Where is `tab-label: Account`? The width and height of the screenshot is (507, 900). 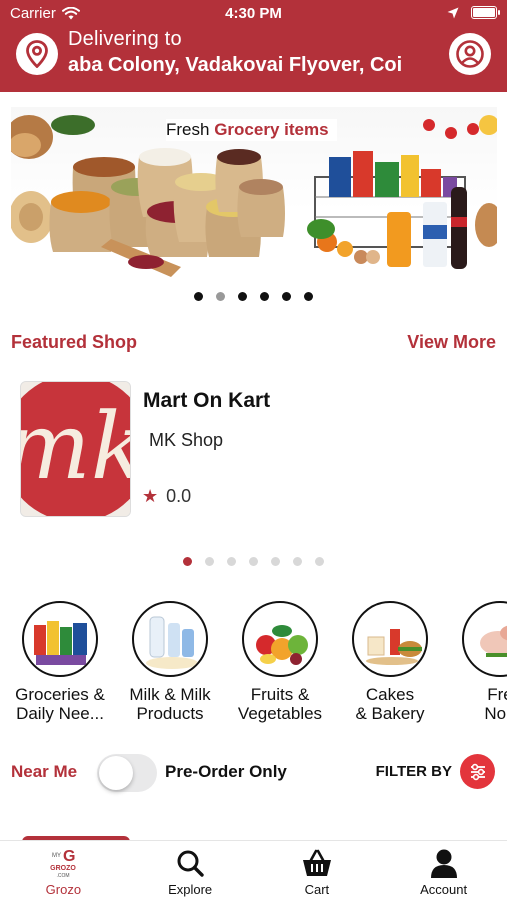
tab-label: Account is located at coordinates (444, 889).